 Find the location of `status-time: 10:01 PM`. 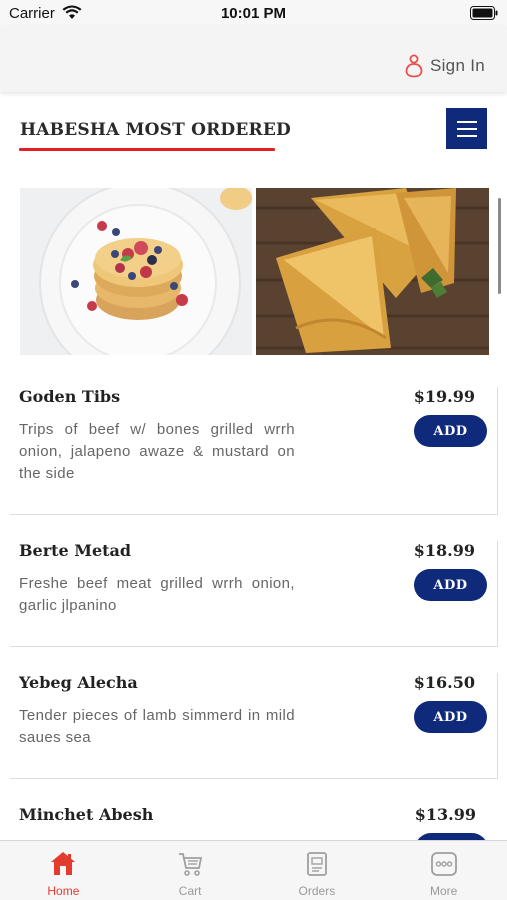

status-time: 10:01 PM is located at coordinates (253, 13).